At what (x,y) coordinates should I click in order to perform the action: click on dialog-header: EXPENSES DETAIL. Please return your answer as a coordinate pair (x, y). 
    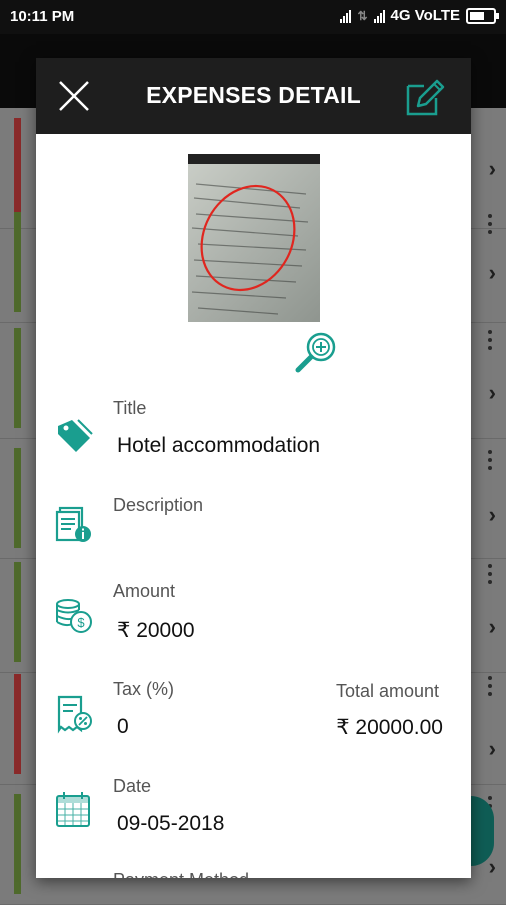
    Looking at the image, I should click on (253, 96).